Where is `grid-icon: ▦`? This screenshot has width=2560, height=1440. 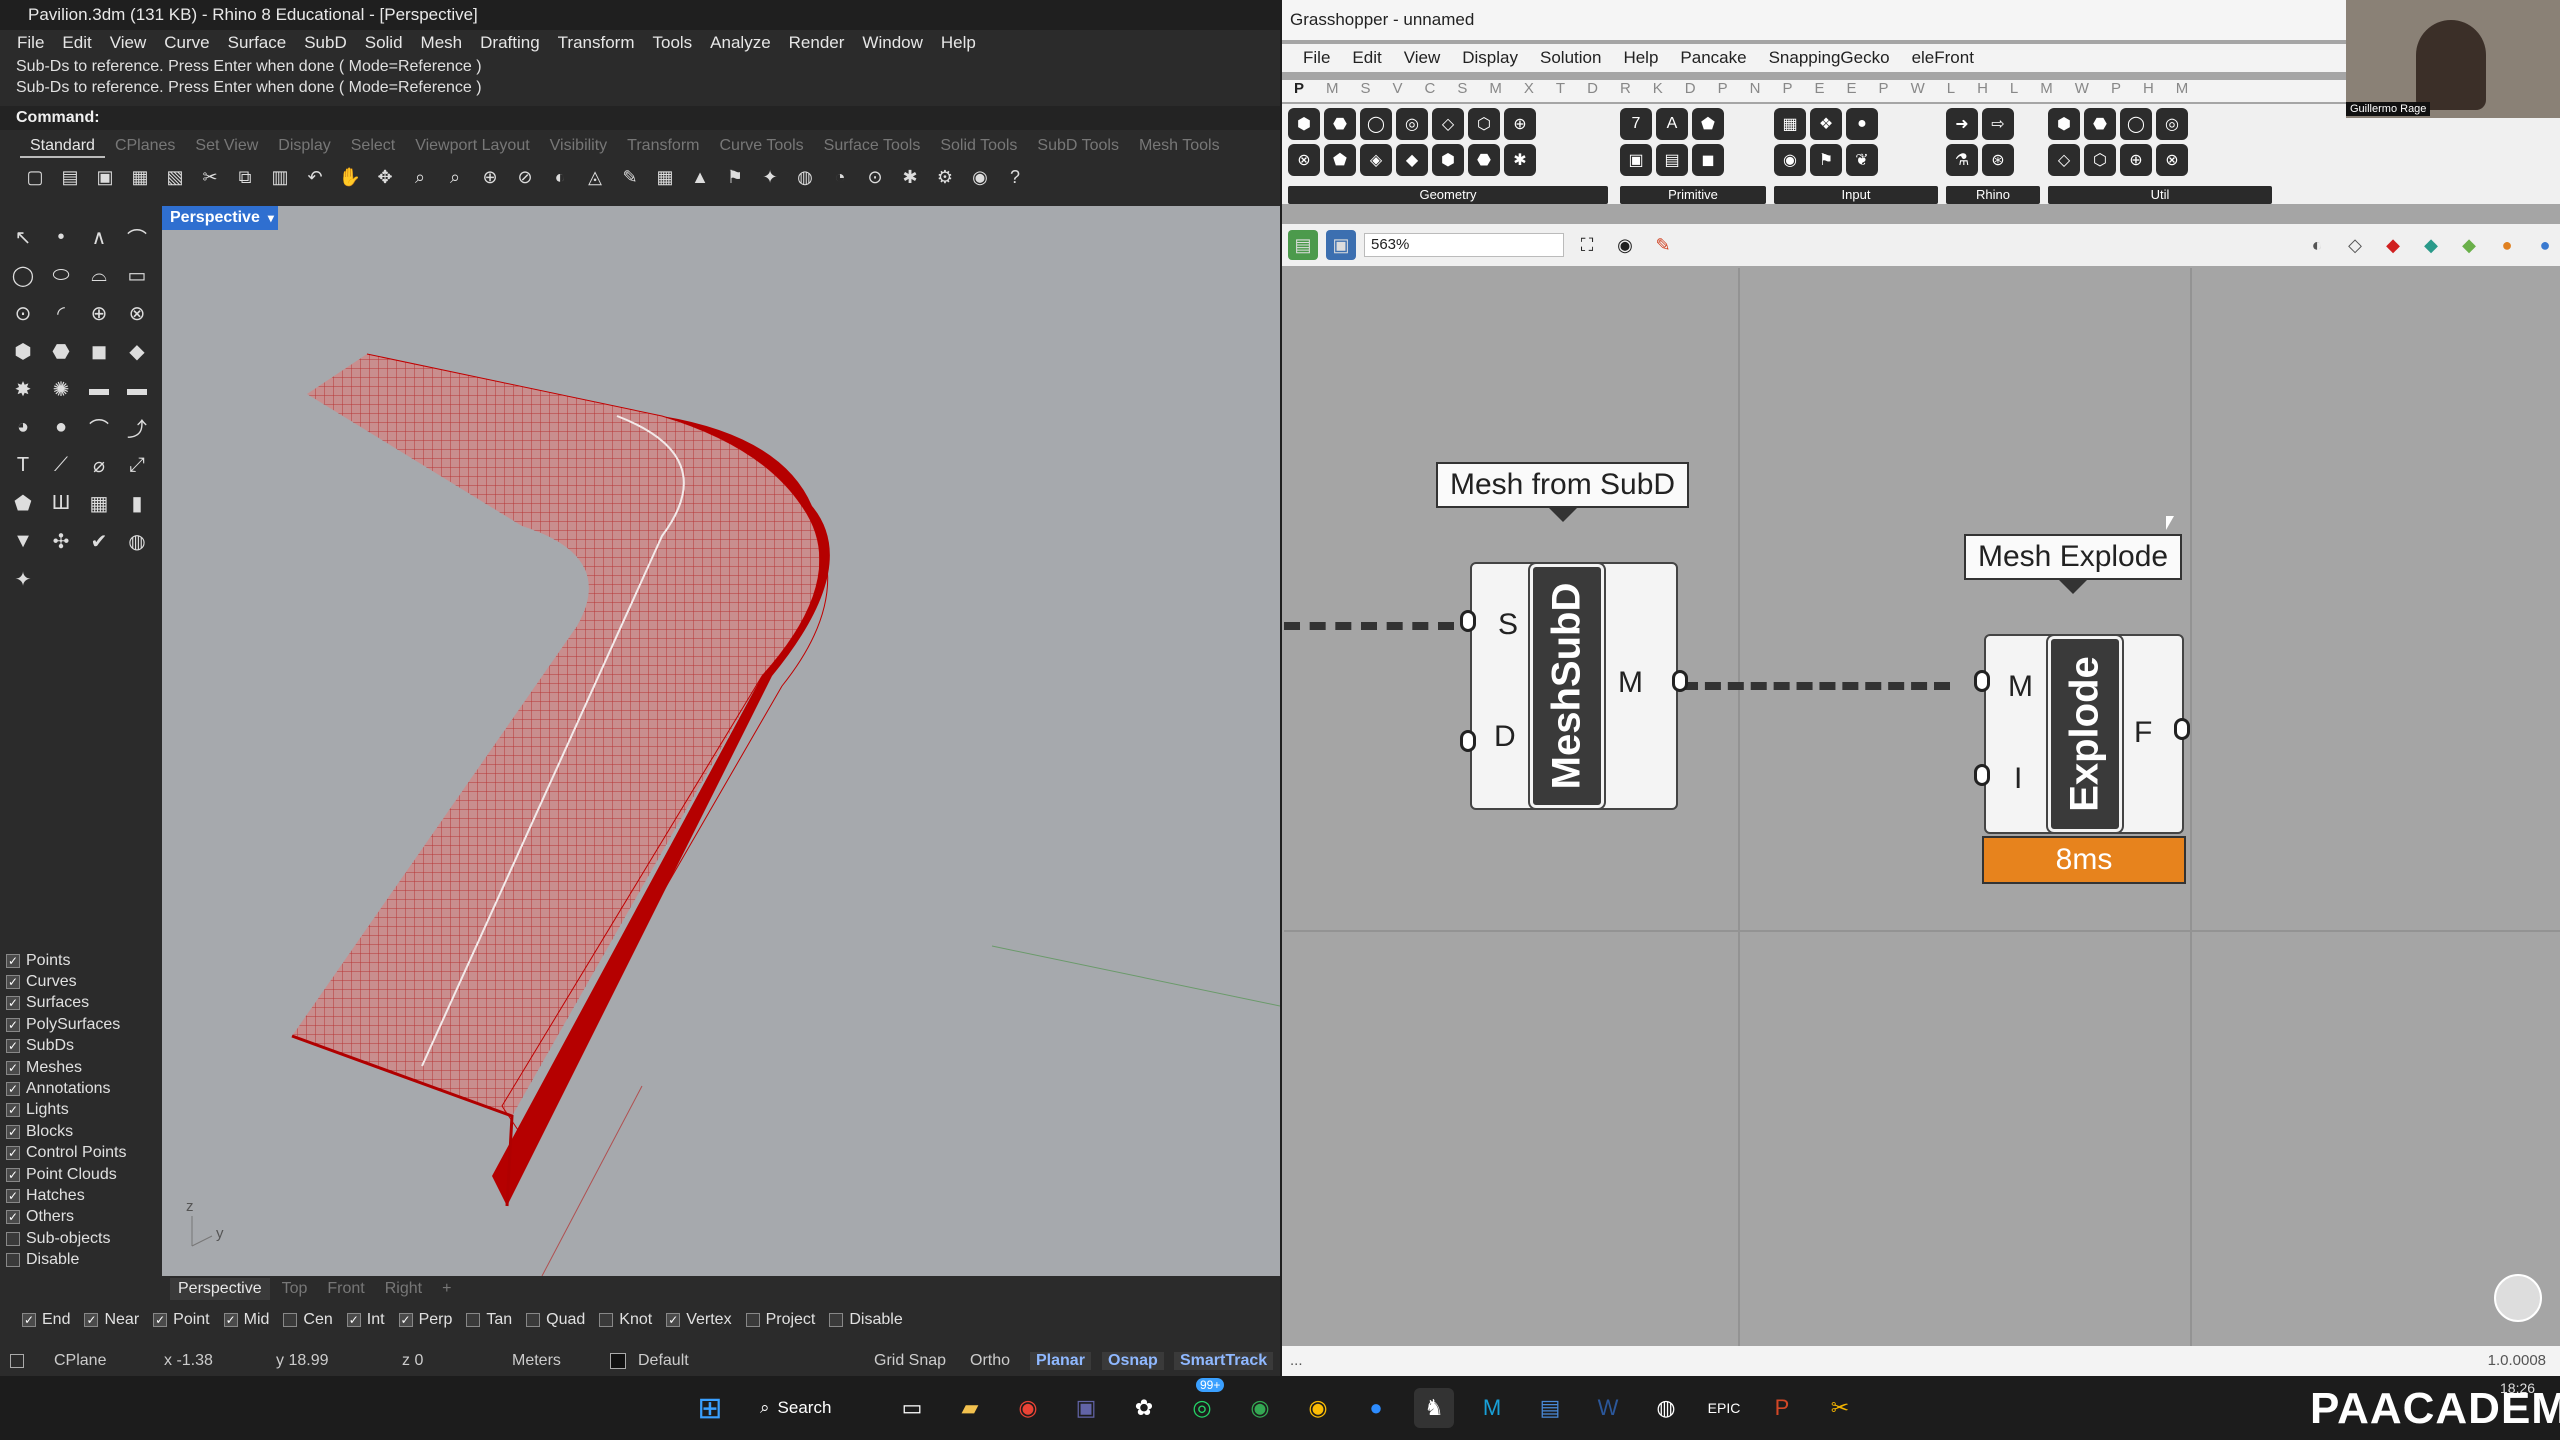 grid-icon: ▦ is located at coordinates (99, 503).